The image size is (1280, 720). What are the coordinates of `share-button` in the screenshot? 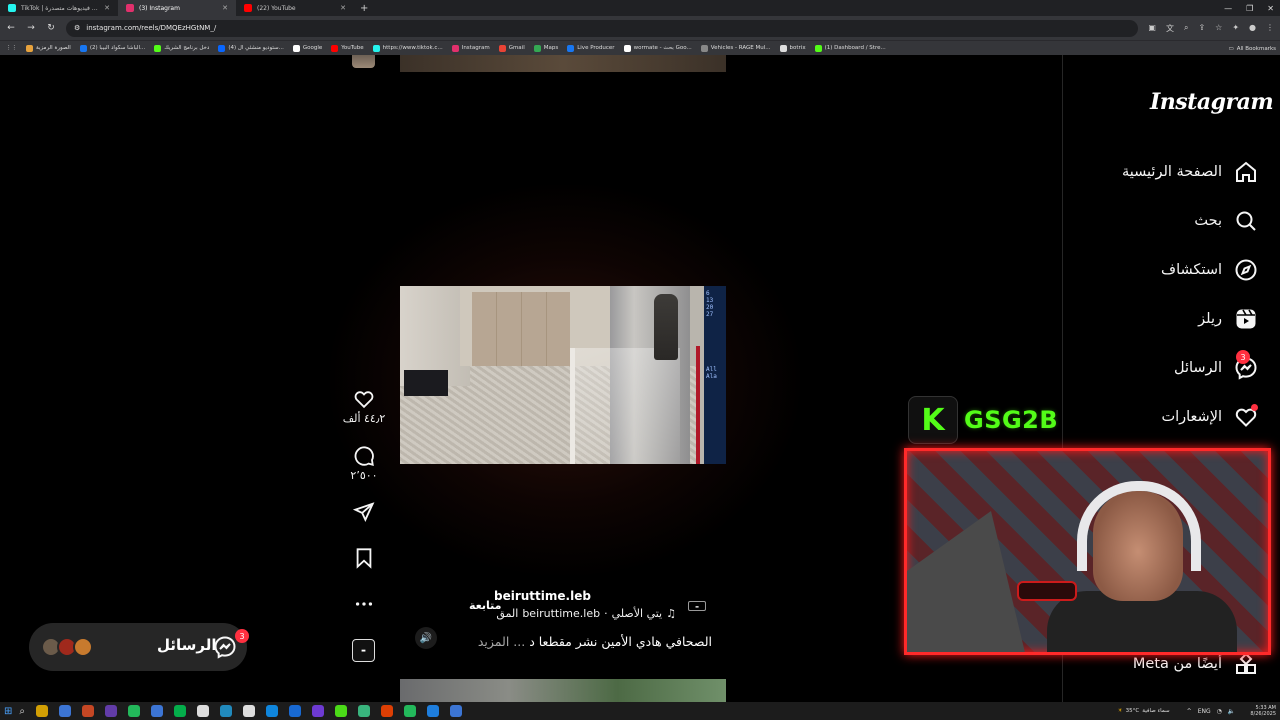 It's located at (364, 512).